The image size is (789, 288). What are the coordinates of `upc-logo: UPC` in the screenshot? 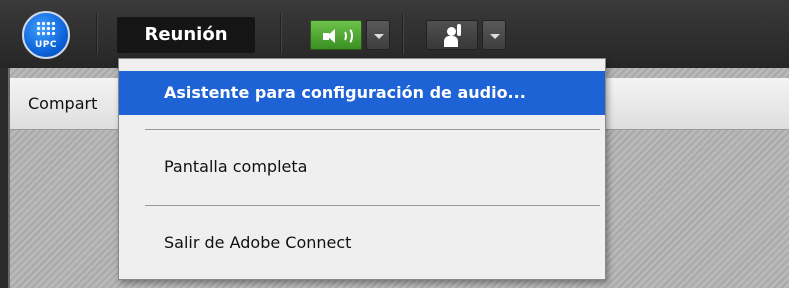 It's located at (46, 35).